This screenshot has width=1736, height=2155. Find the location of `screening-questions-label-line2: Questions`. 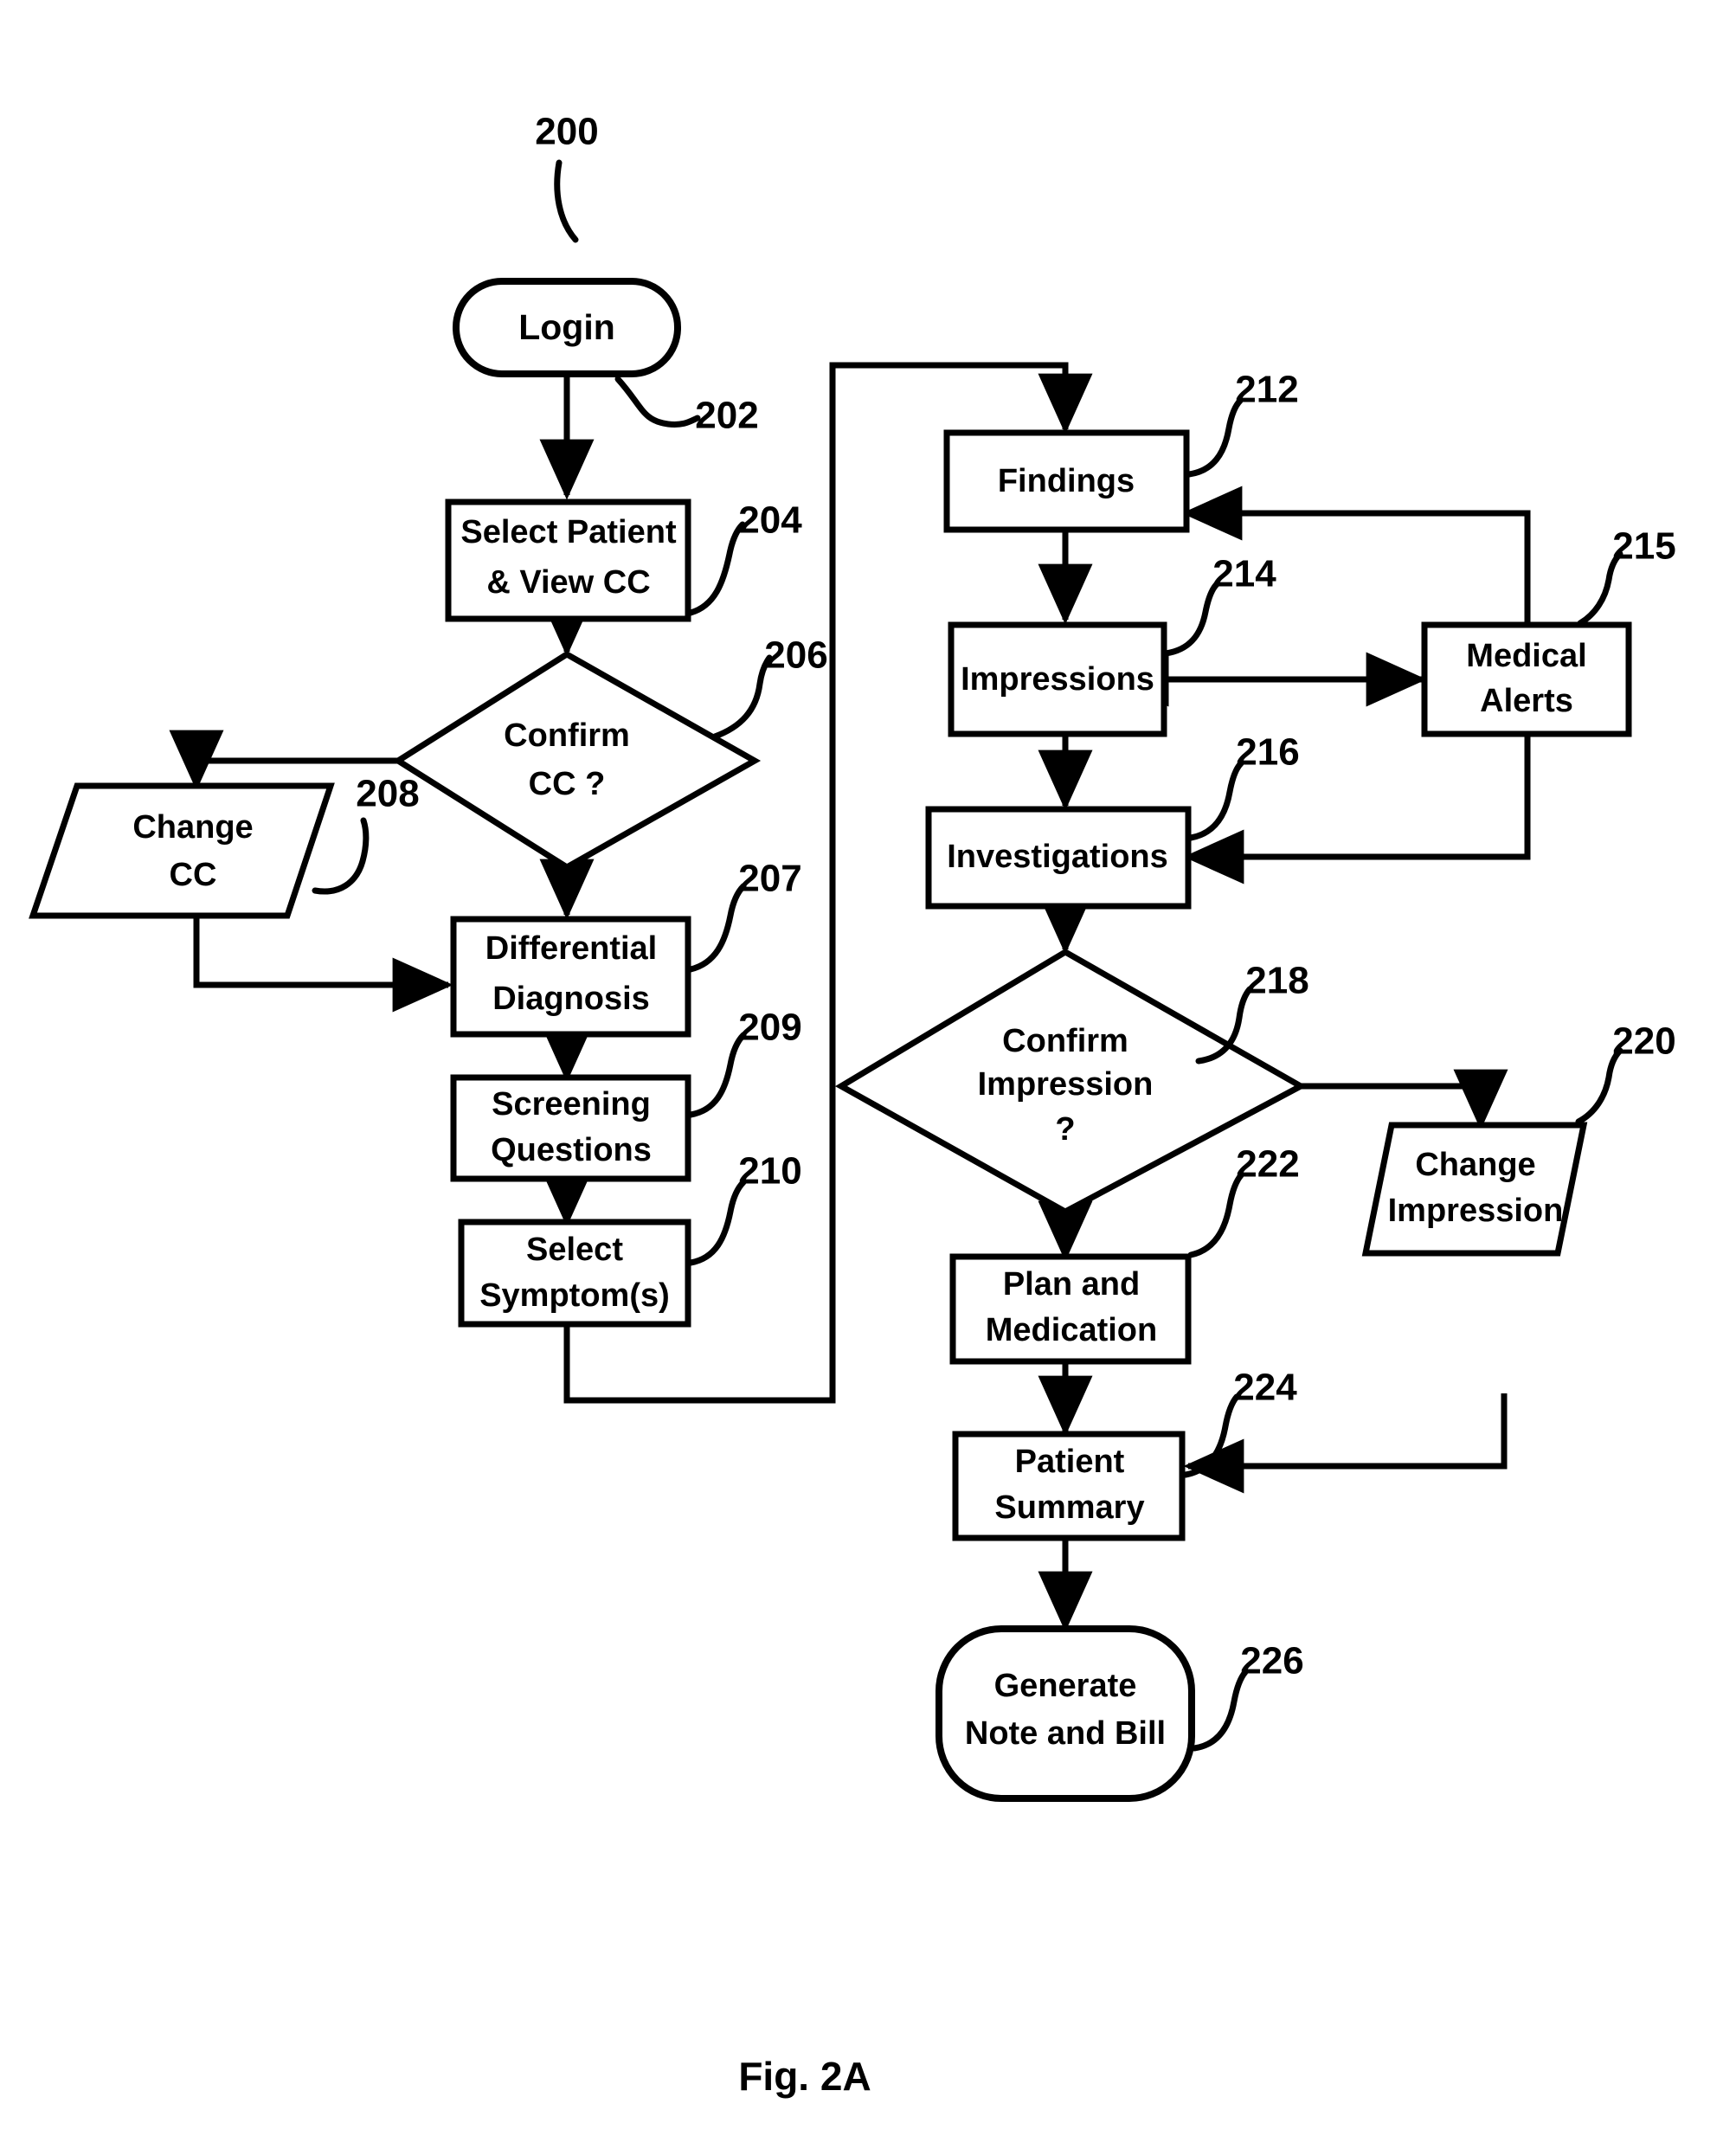

screening-questions-label-line2: Questions is located at coordinates (571, 1150).